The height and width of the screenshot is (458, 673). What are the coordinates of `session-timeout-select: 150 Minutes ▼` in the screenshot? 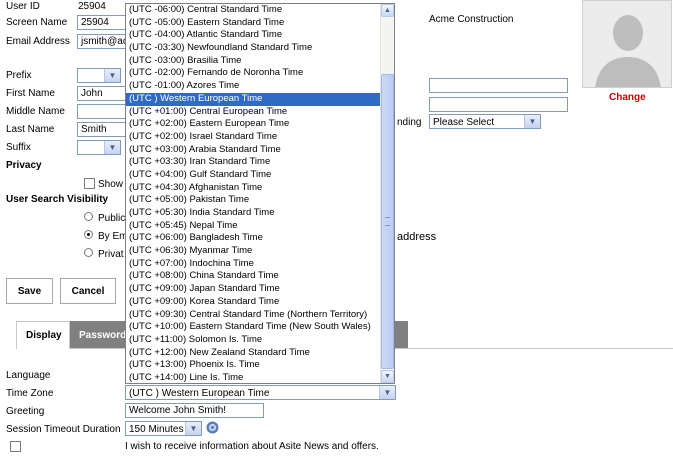 It's located at (163, 428).